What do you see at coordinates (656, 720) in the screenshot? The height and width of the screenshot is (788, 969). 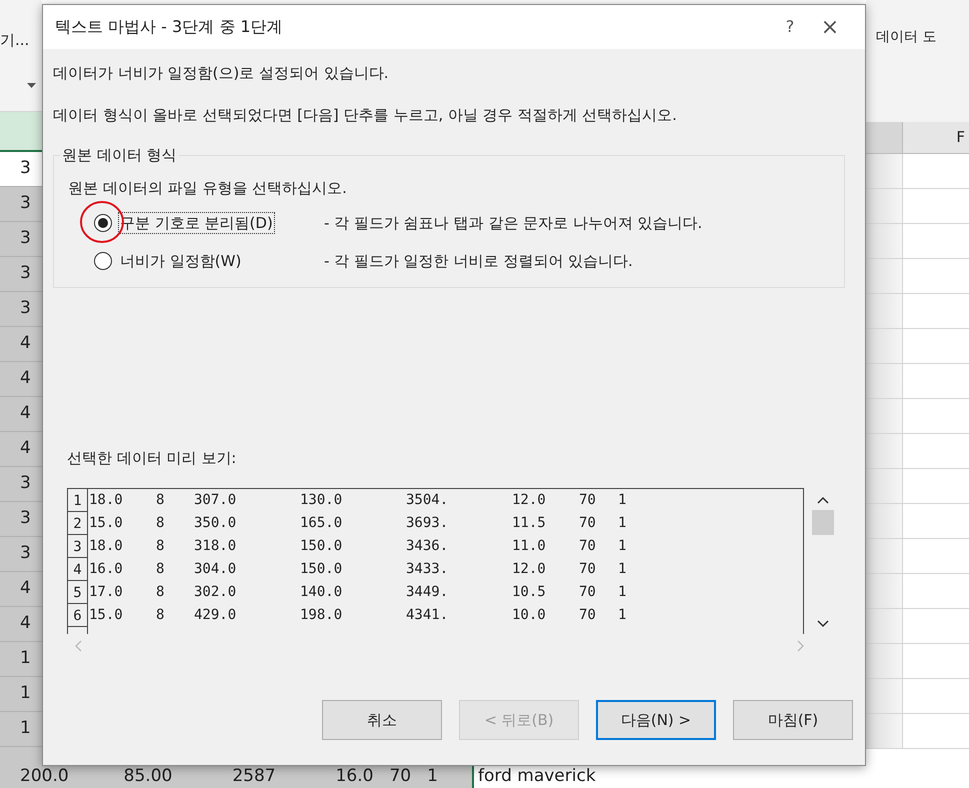 I see `dialog-button: 다음(N) >` at bounding box center [656, 720].